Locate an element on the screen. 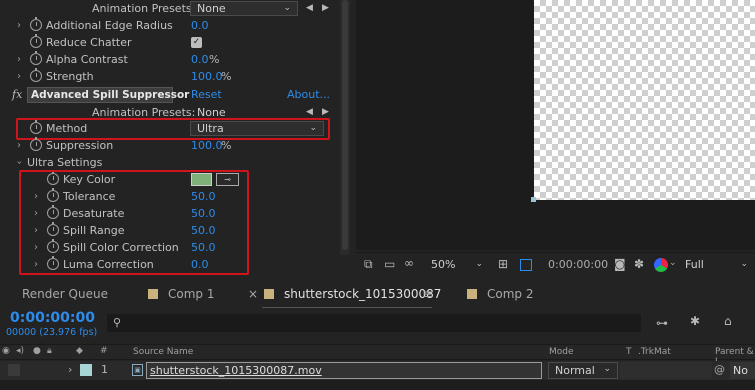  monitor-icon: ▭ is located at coordinates (389, 264).